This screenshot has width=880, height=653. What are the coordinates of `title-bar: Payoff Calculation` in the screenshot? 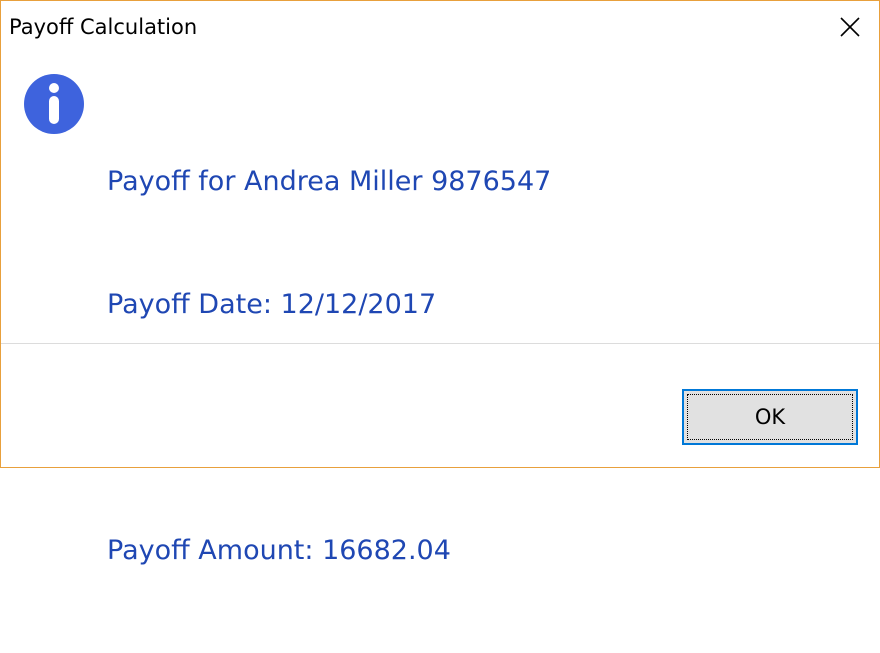 It's located at (440, 28).